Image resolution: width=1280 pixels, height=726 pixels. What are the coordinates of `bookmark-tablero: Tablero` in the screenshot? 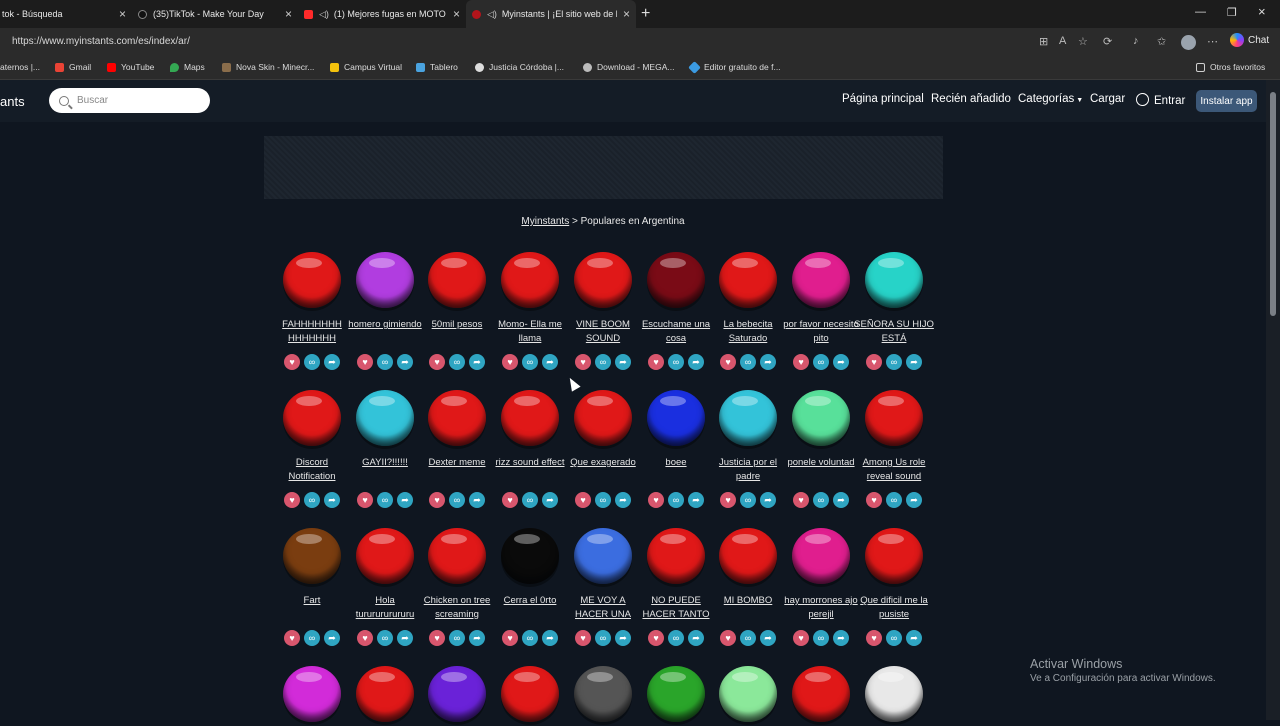 It's located at (437, 67).